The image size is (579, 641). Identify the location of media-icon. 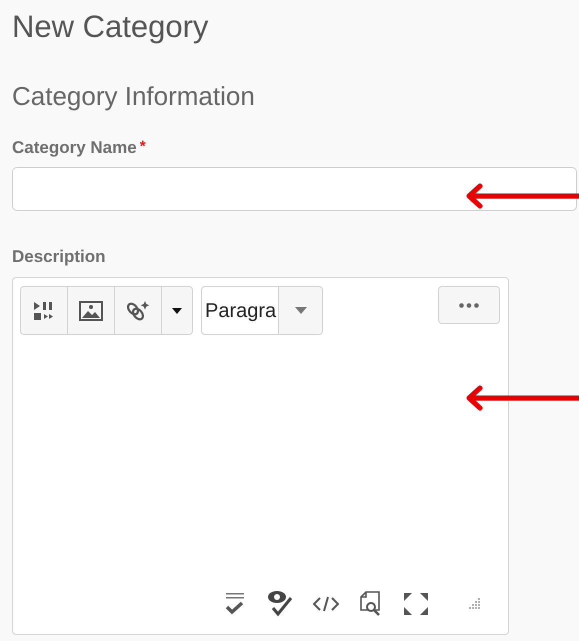
(44, 310).